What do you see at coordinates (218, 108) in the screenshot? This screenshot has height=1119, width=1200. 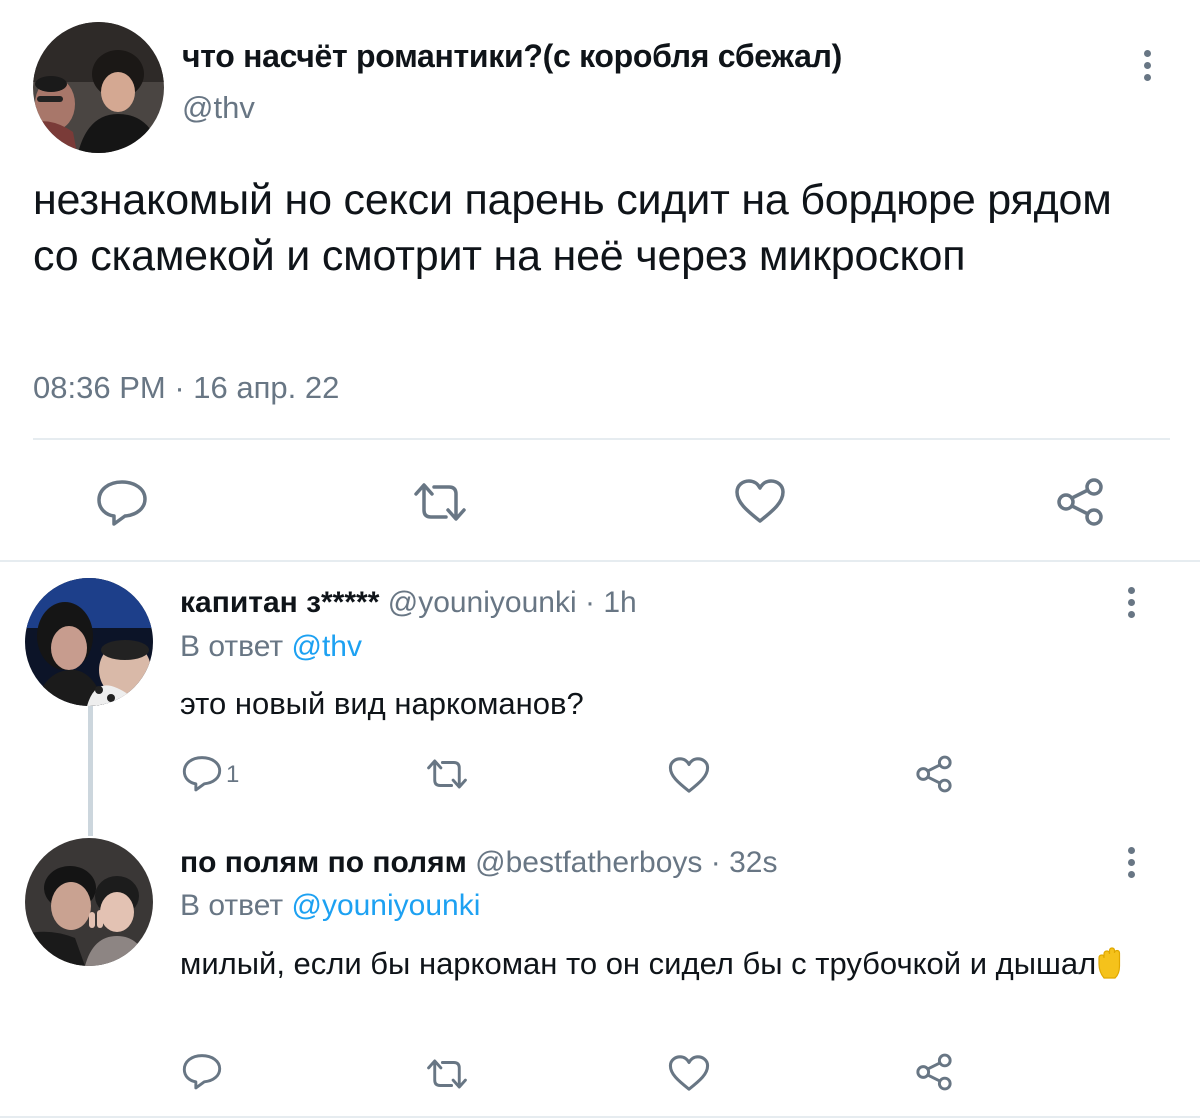 I see `author-handle: @thv` at bounding box center [218, 108].